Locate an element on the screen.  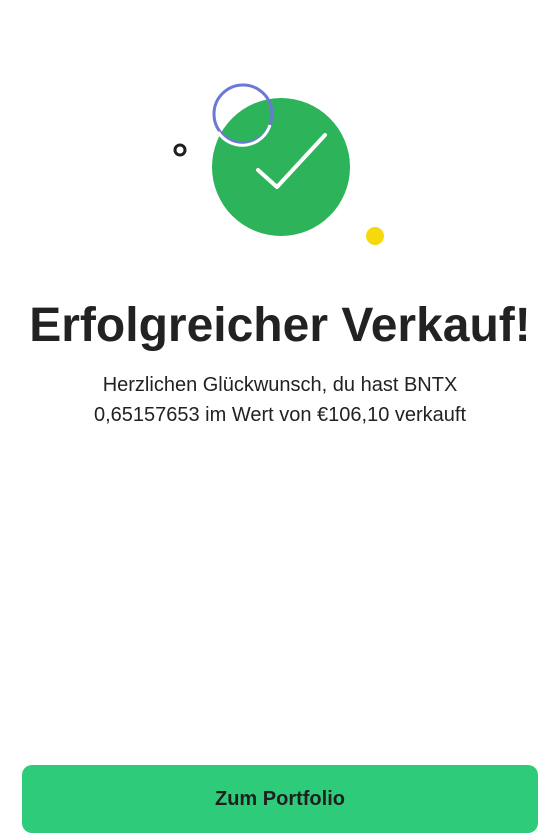
success-message-line-1: Herzlichen Glückwunsch, du hast BNTX is located at coordinates (280, 385).